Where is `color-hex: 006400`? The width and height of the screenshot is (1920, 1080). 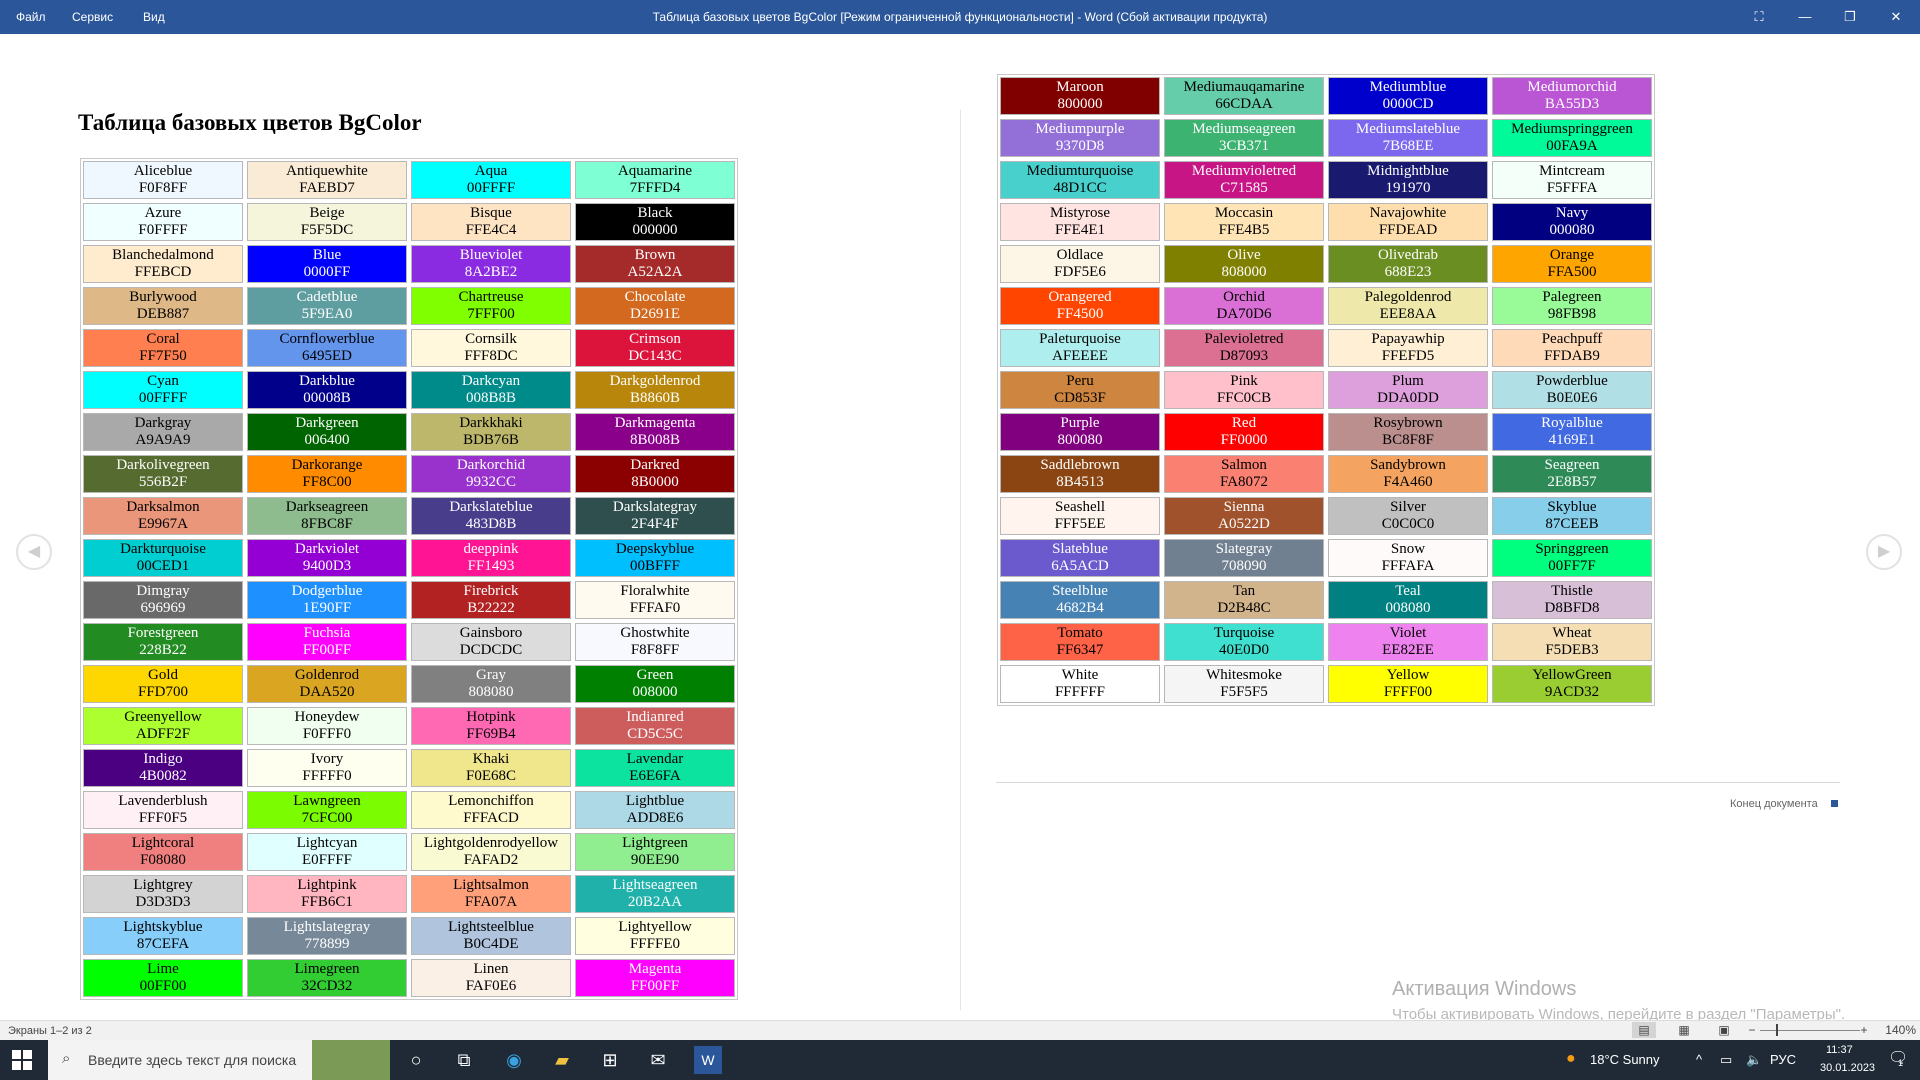 color-hex: 006400 is located at coordinates (327, 440).